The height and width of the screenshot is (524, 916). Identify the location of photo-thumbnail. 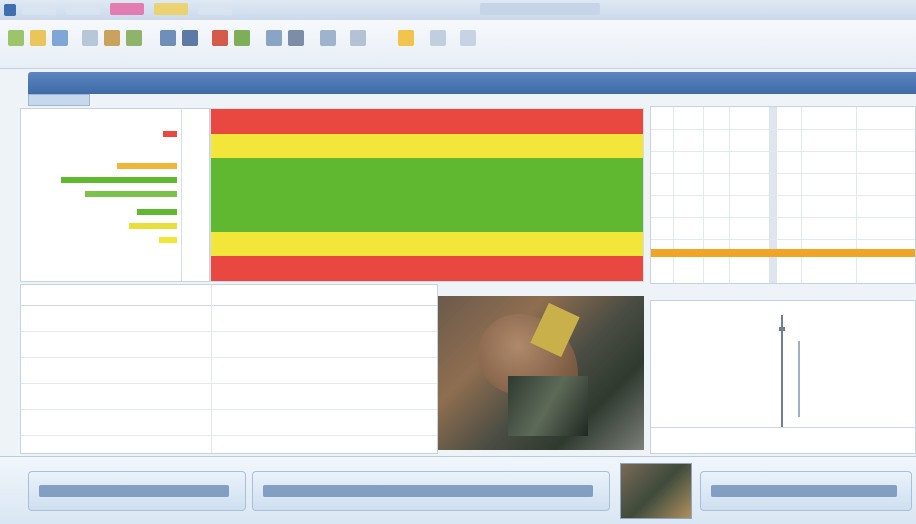
(656, 491).